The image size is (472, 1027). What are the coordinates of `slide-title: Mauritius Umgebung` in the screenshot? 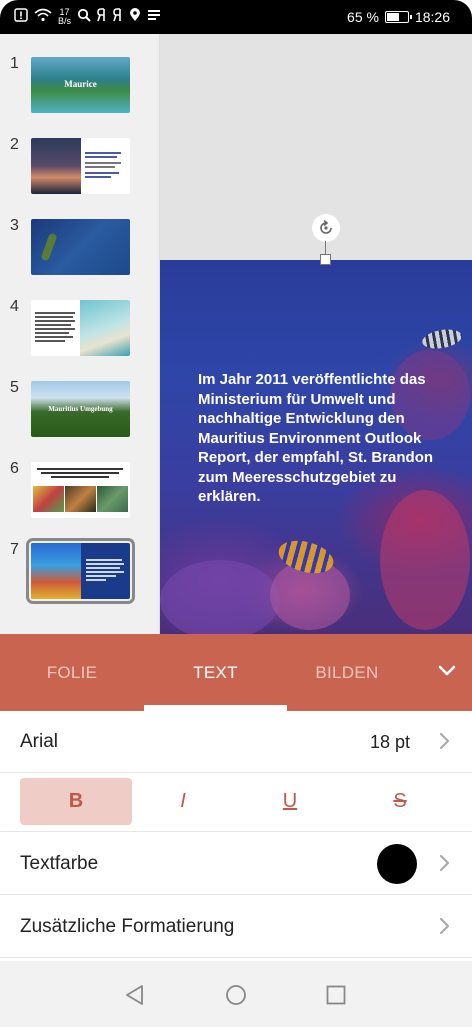 It's located at (80, 409).